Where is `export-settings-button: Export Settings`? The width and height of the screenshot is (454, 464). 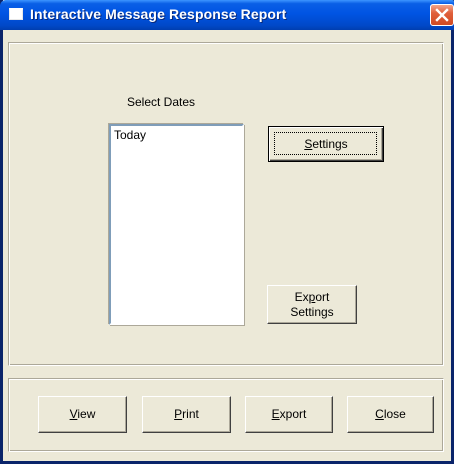 export-settings-button: Export Settings is located at coordinates (312, 304).